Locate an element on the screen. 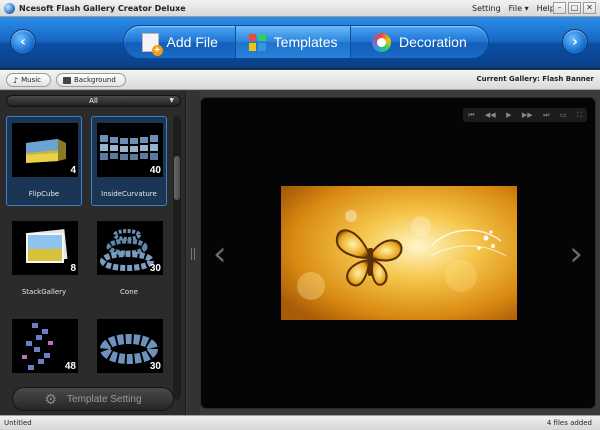  template-item-flipcube: 4 FlipCube is located at coordinates (44, 161).